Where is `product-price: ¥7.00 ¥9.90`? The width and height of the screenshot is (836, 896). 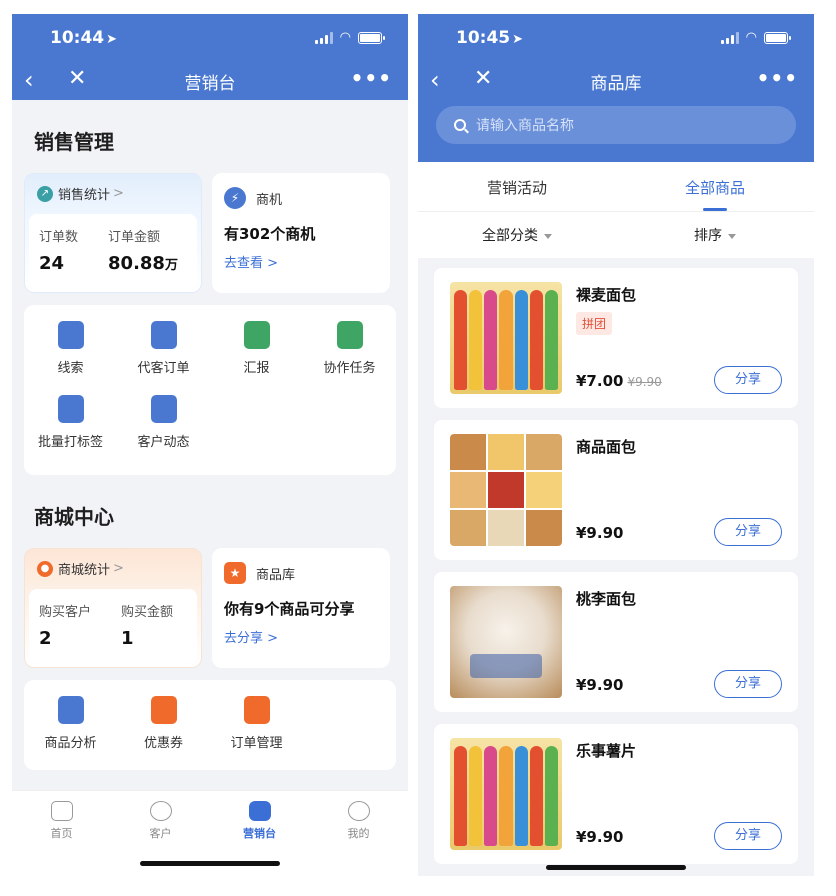 product-price: ¥7.00 ¥9.90 is located at coordinates (619, 381).